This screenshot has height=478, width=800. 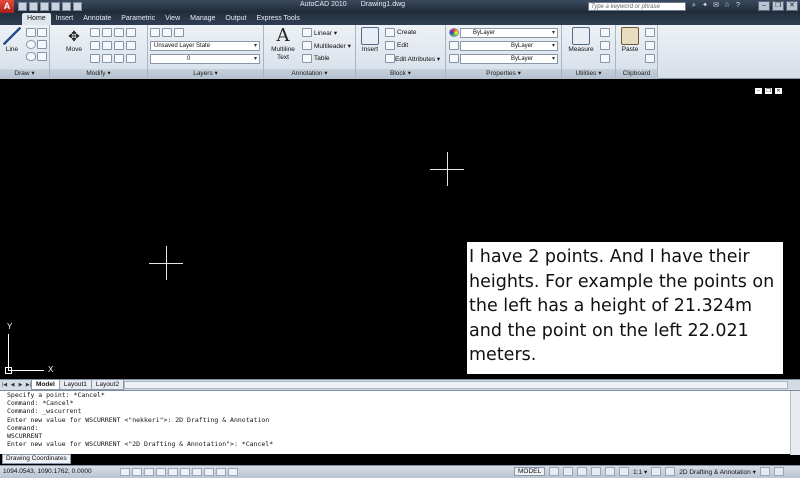 What do you see at coordinates (24, 74) in the screenshot?
I see `draw-panel-label: Draw ▾` at bounding box center [24, 74].